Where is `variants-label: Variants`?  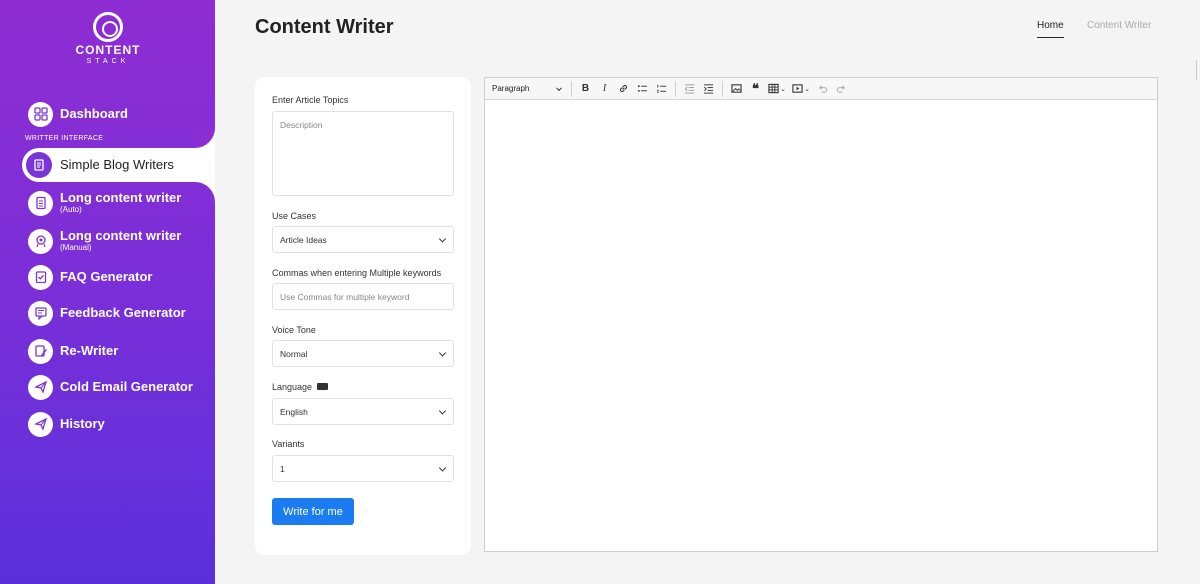 variants-label: Variants is located at coordinates (288, 444).